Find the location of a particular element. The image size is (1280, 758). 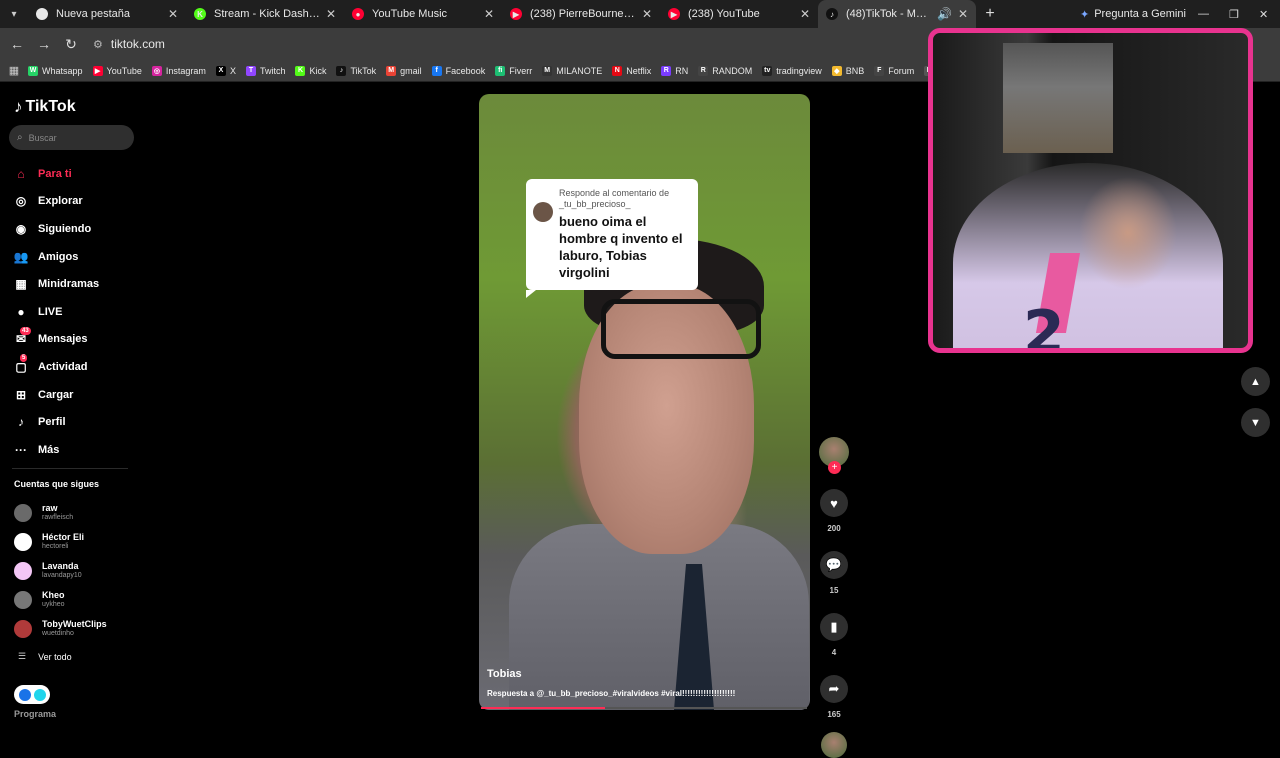

bookmark-item: K Kick is located at coordinates (310, 70).